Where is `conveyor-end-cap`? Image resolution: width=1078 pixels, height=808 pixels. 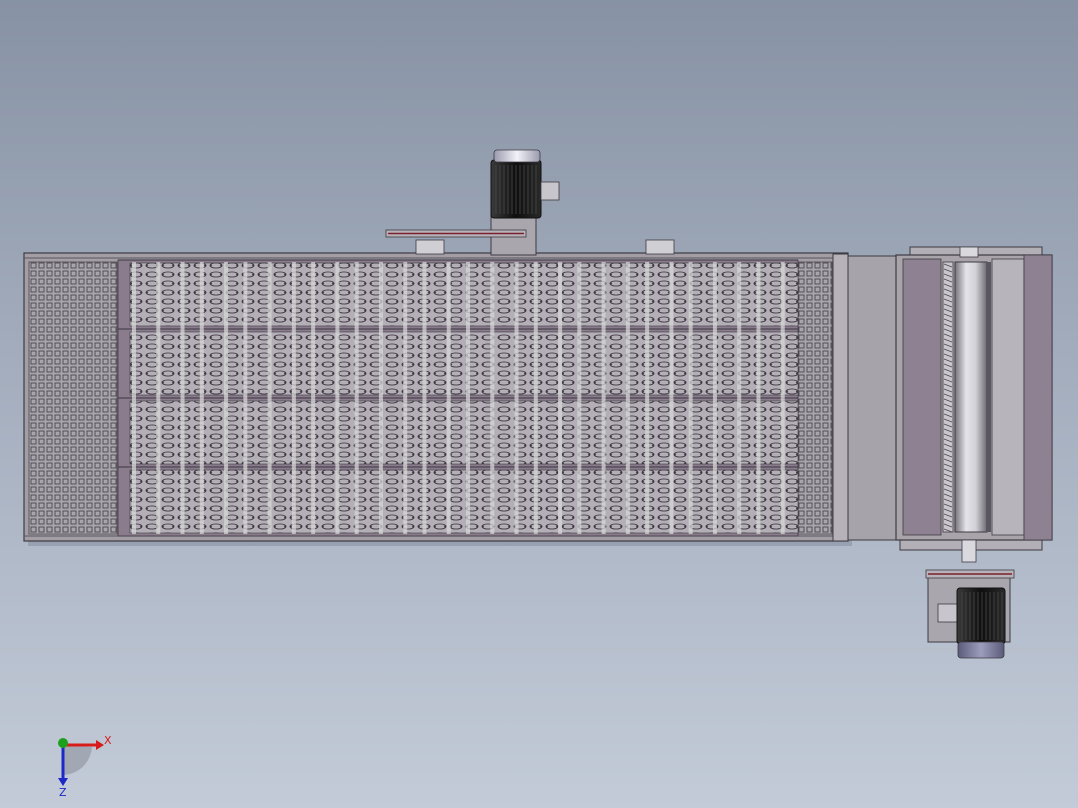 conveyor-end-cap is located at coordinates (840, 397).